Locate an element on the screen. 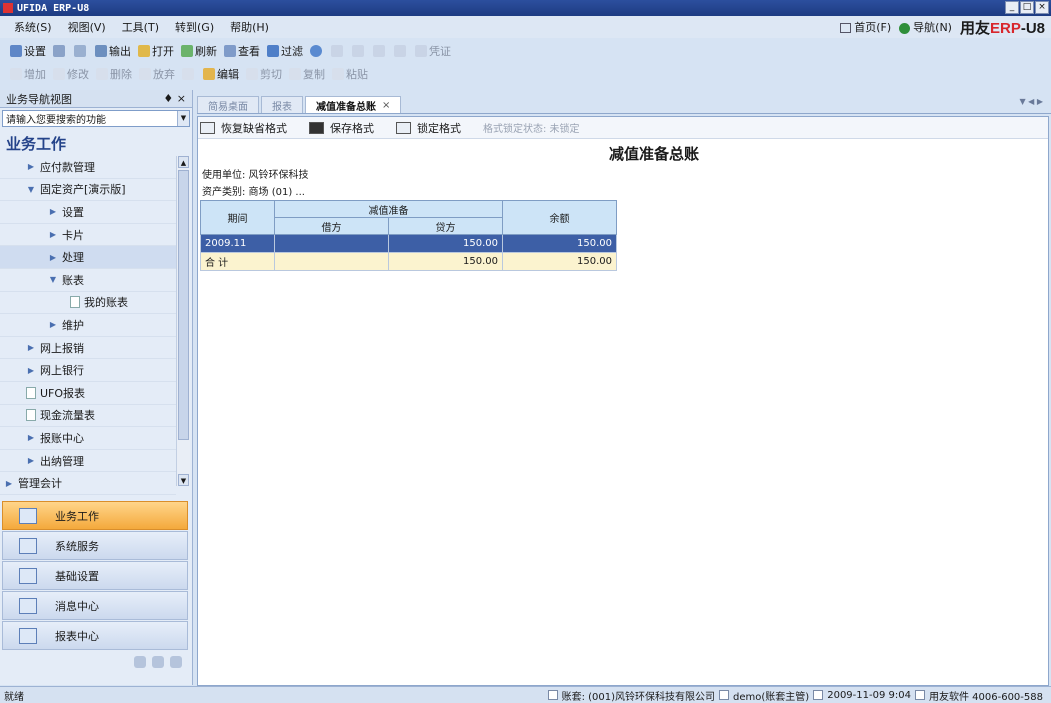 The height and width of the screenshot is (703, 1051). lock-format-button: 锁定格式 is located at coordinates (428, 128).